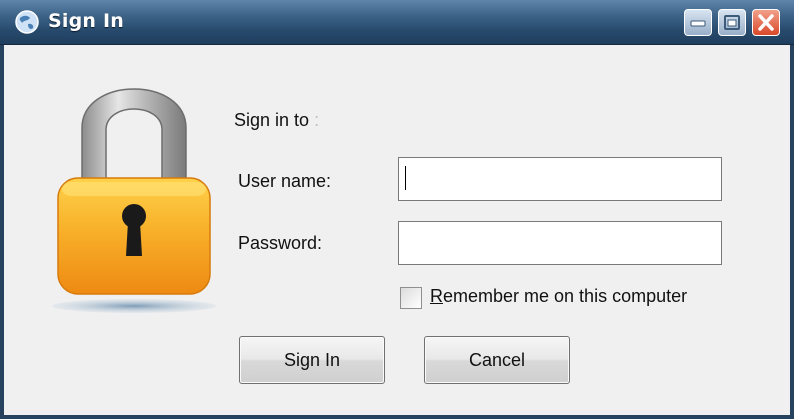 This screenshot has width=794, height=419. Describe the element at coordinates (411, 298) in the screenshot. I see `remember-me-checkbox` at that location.